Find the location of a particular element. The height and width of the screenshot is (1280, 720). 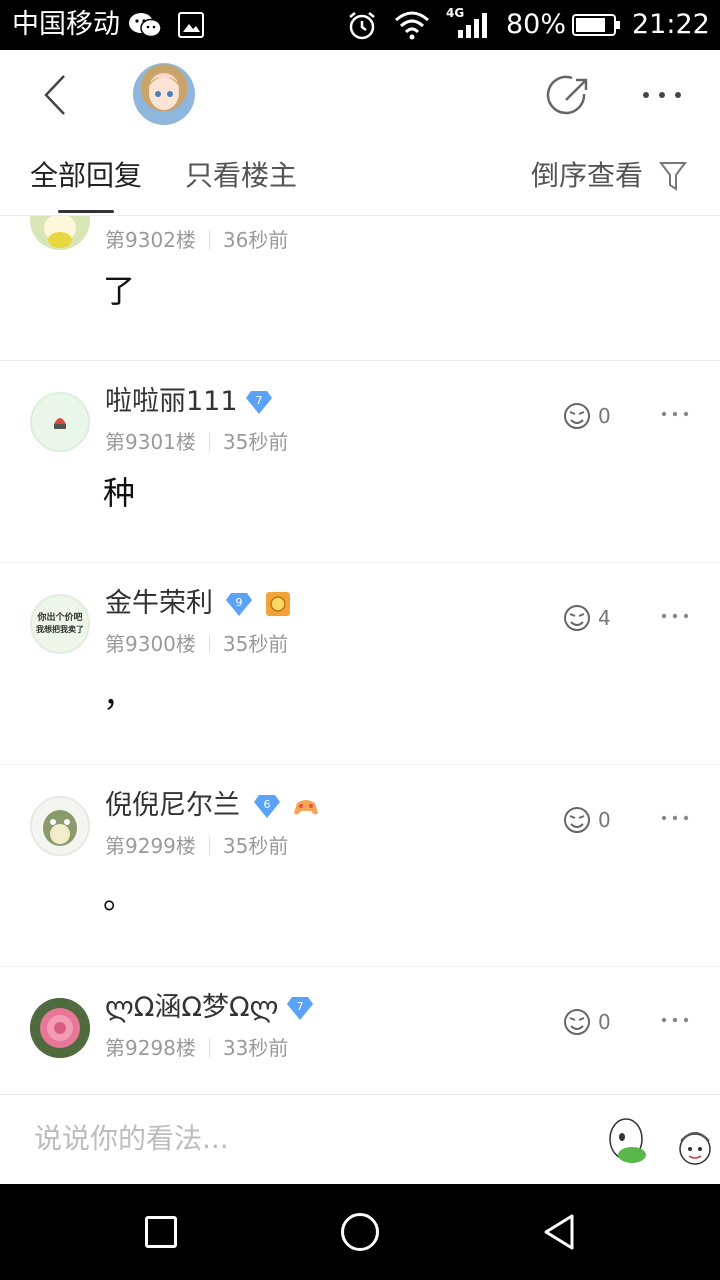

system-back-icon is located at coordinates (560, 1232).